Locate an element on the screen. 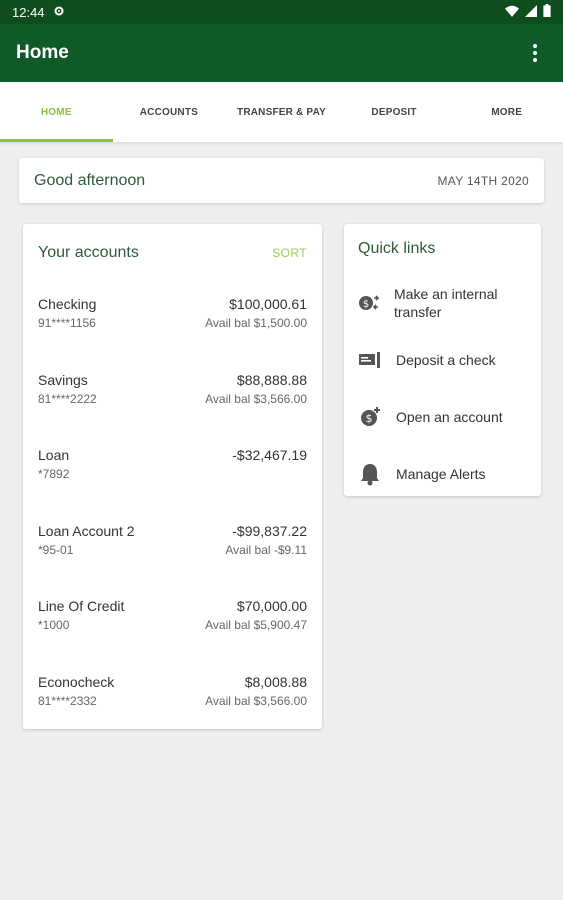  sort-button: SORT is located at coordinates (289, 253).